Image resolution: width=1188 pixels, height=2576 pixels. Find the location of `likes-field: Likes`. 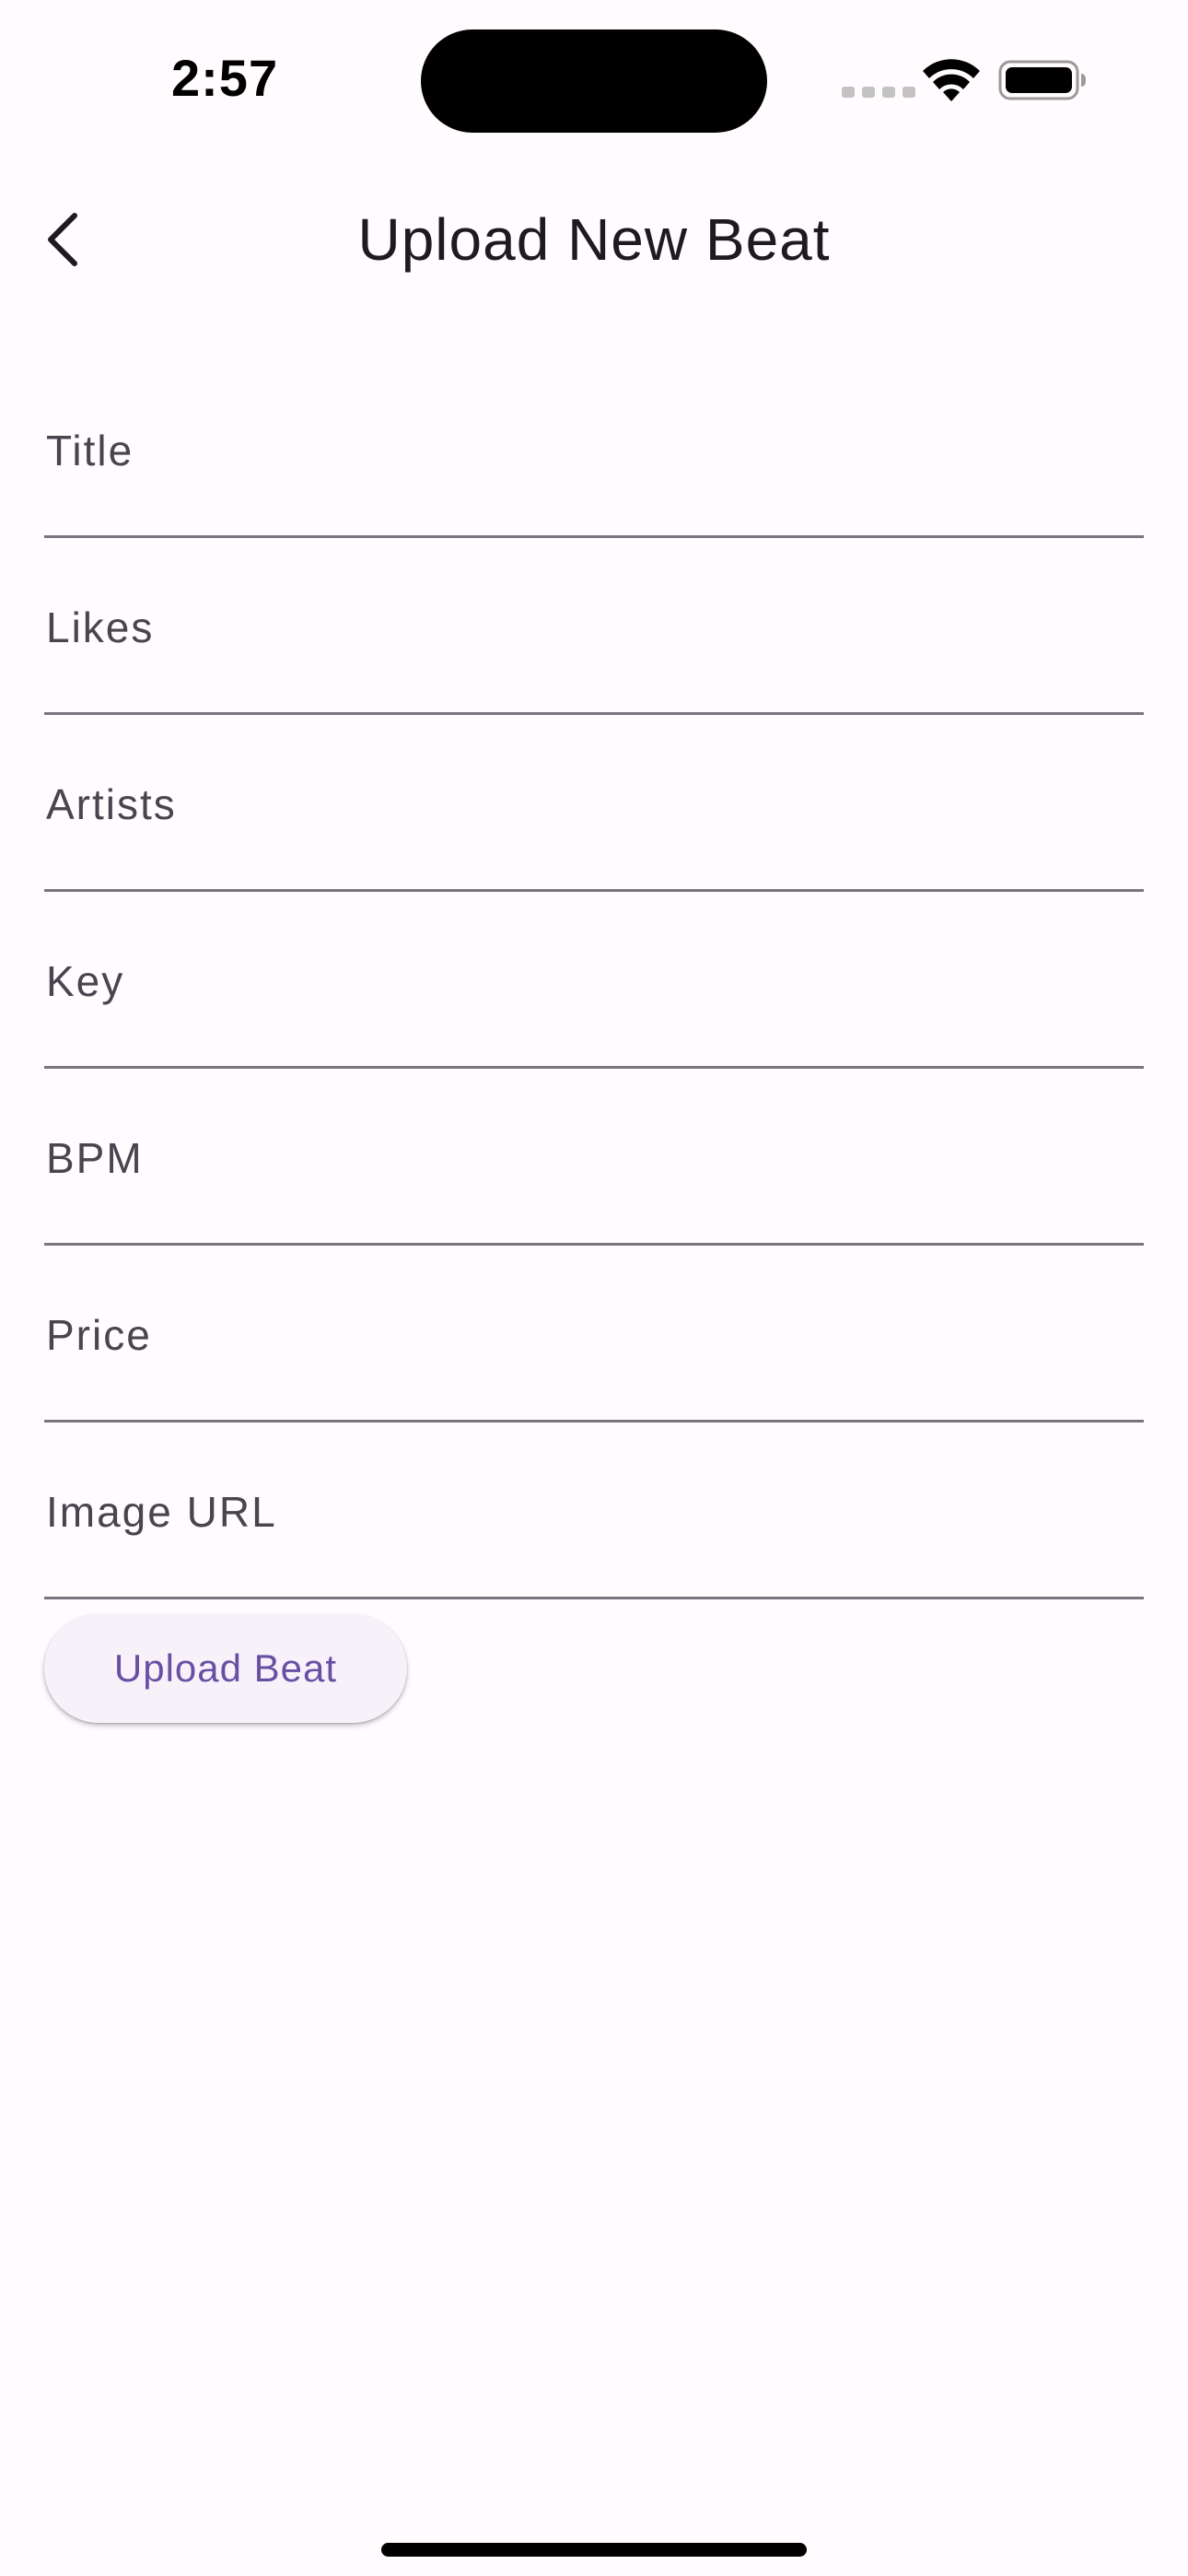

likes-field: Likes is located at coordinates (594, 626).